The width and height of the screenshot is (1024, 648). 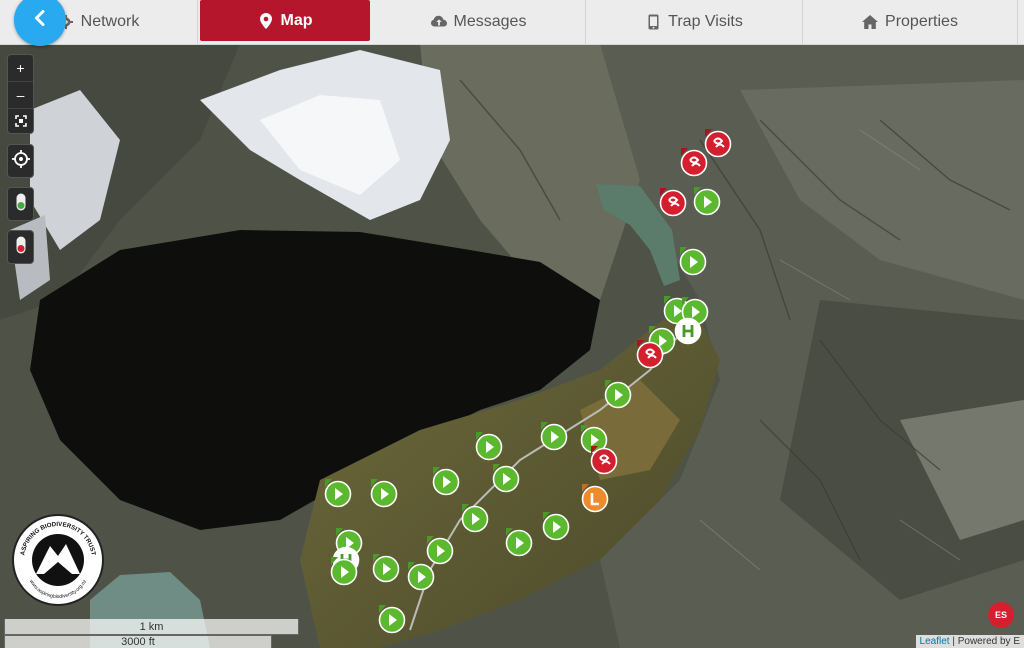 I want to click on tab-map: Map, so click(x=285, y=20).